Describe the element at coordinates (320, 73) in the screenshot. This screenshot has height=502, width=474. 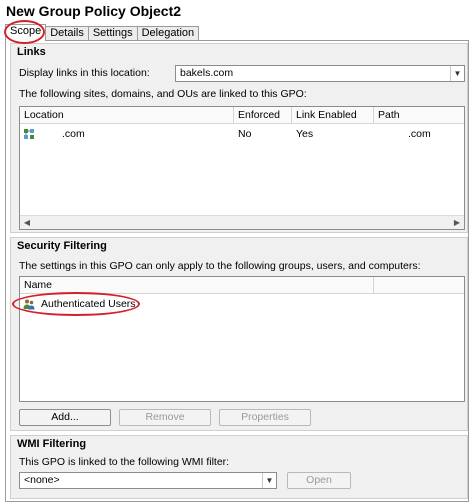
I see `location-select: bakels.com ▼` at that location.